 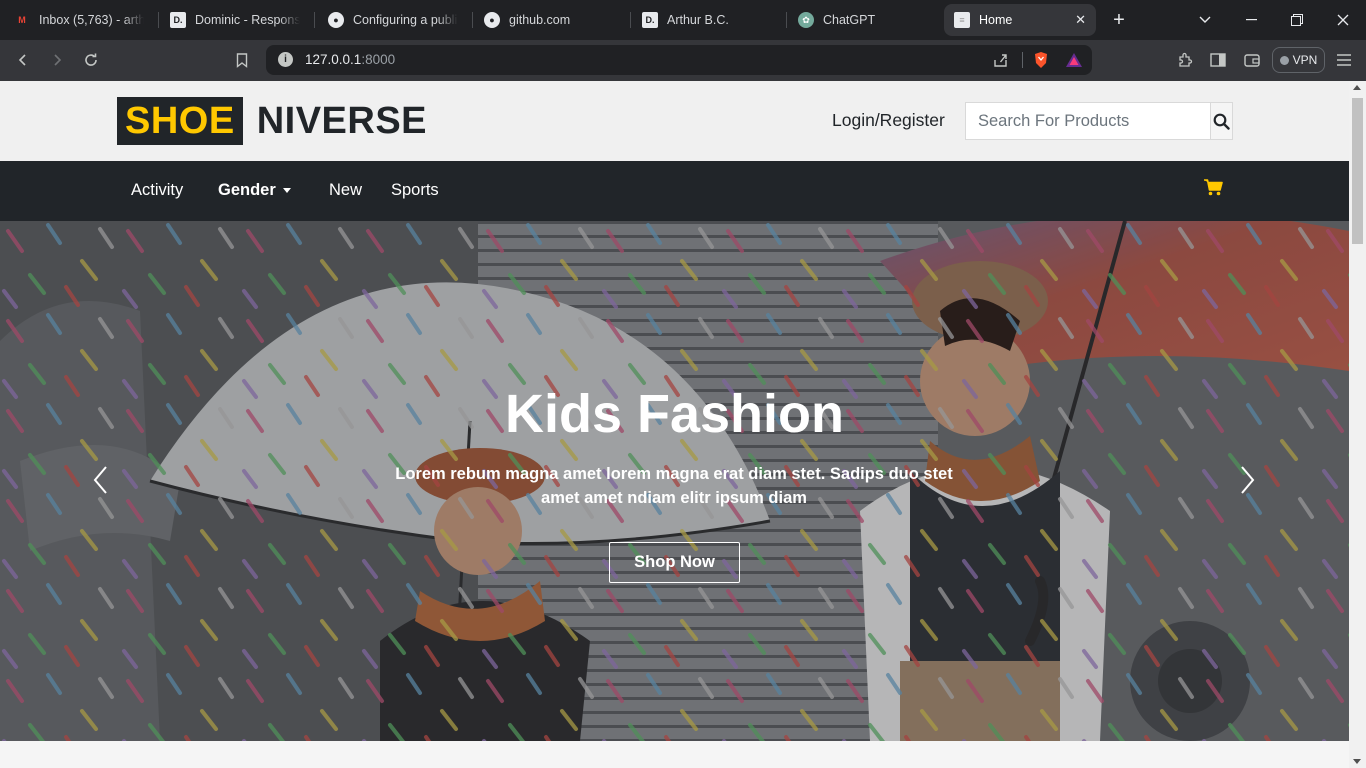 I want to click on vpn-button: VPN, so click(x=1298, y=60).